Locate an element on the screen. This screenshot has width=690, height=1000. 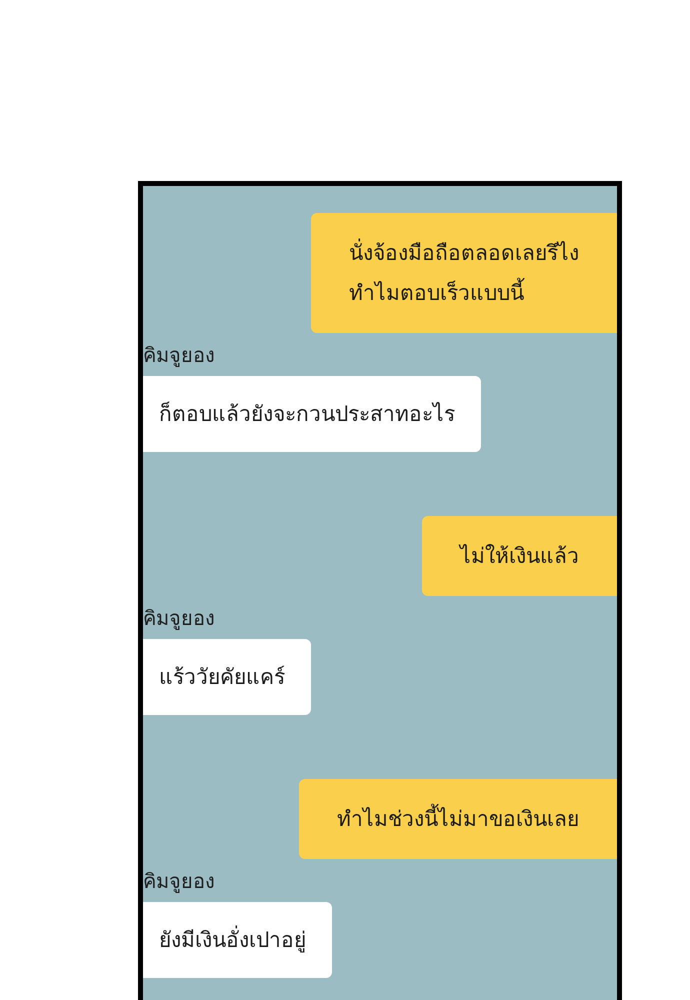
message-text: ทำไมช่วงนี้ไม่มาขอเงินเลย is located at coordinates (458, 819).